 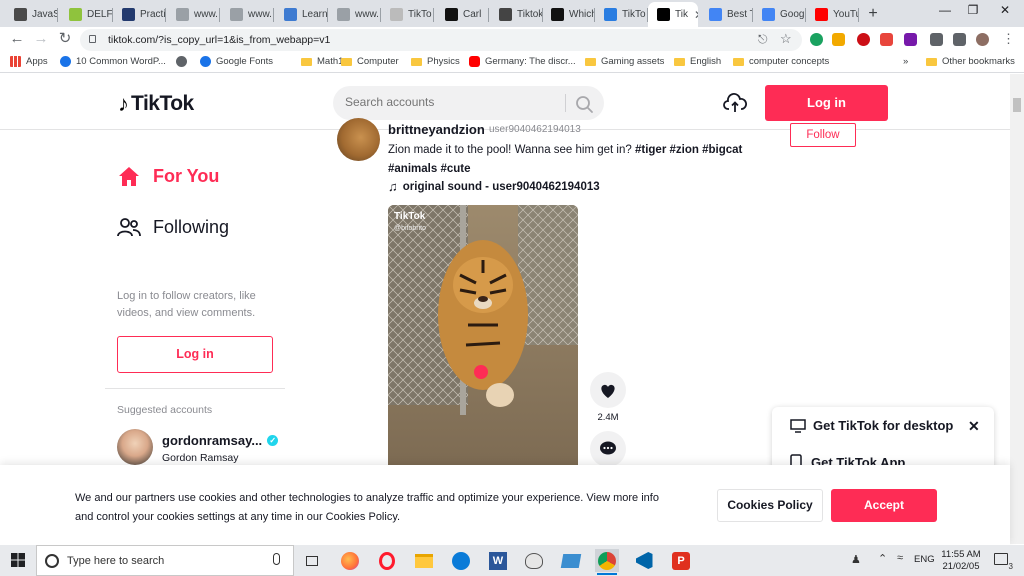 What do you see at coordinates (173, 227) in the screenshot?
I see `nav-following: Following` at bounding box center [173, 227].